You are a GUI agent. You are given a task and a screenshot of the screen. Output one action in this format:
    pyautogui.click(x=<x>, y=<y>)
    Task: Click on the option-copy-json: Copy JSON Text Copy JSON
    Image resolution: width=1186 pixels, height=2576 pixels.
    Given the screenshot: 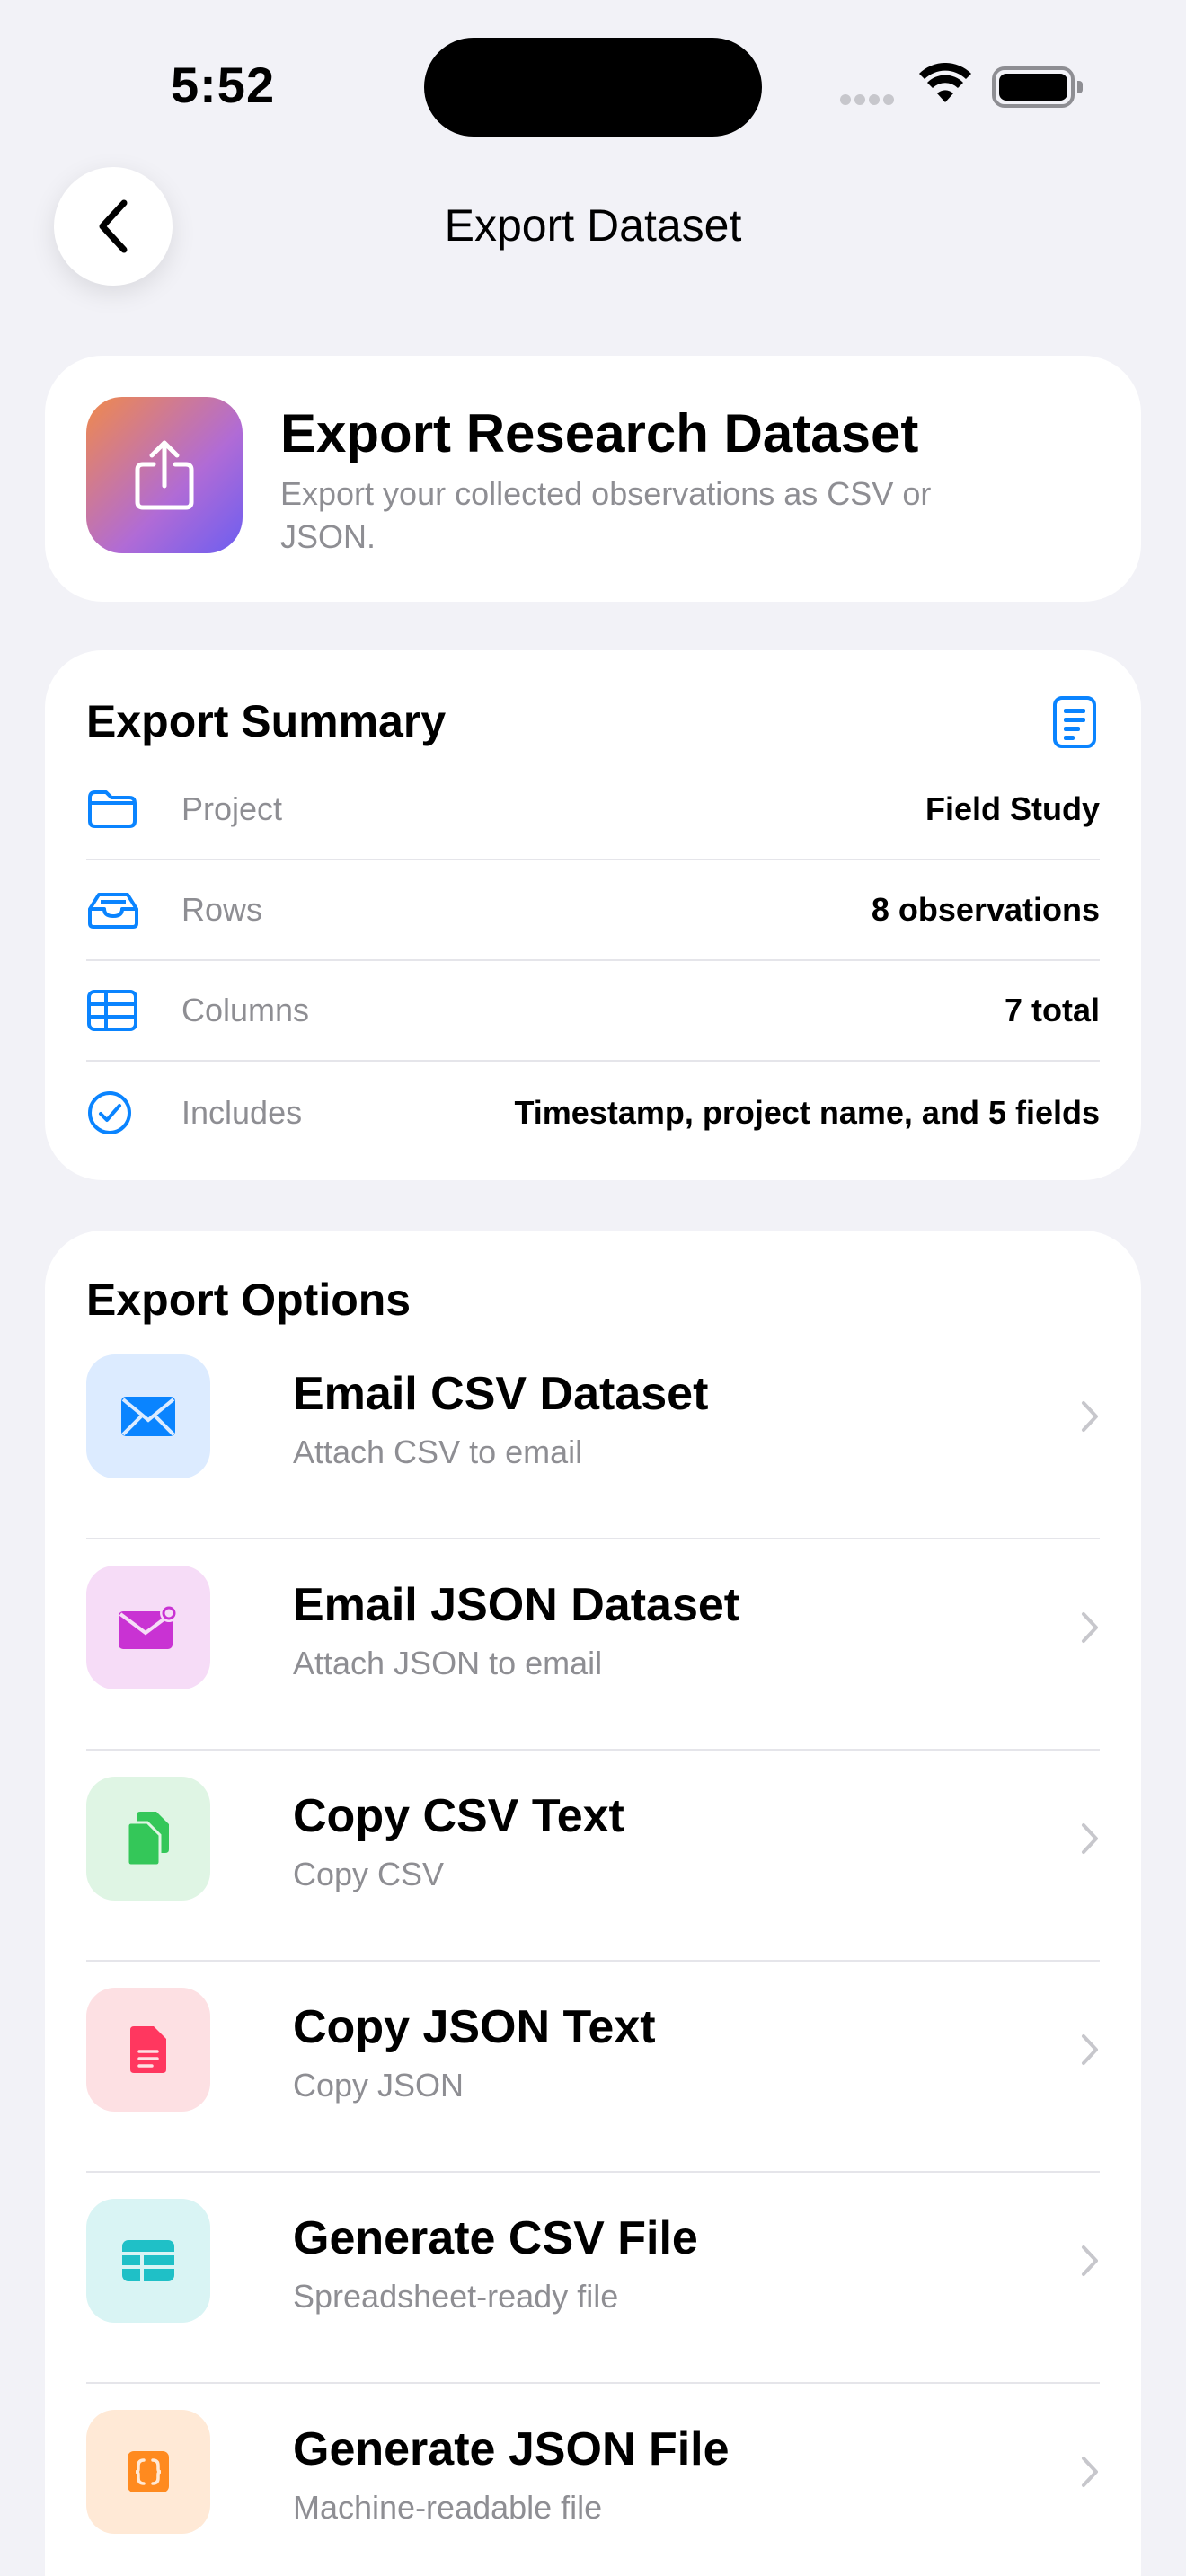 What is the action you would take?
    pyautogui.click(x=593, y=2059)
    